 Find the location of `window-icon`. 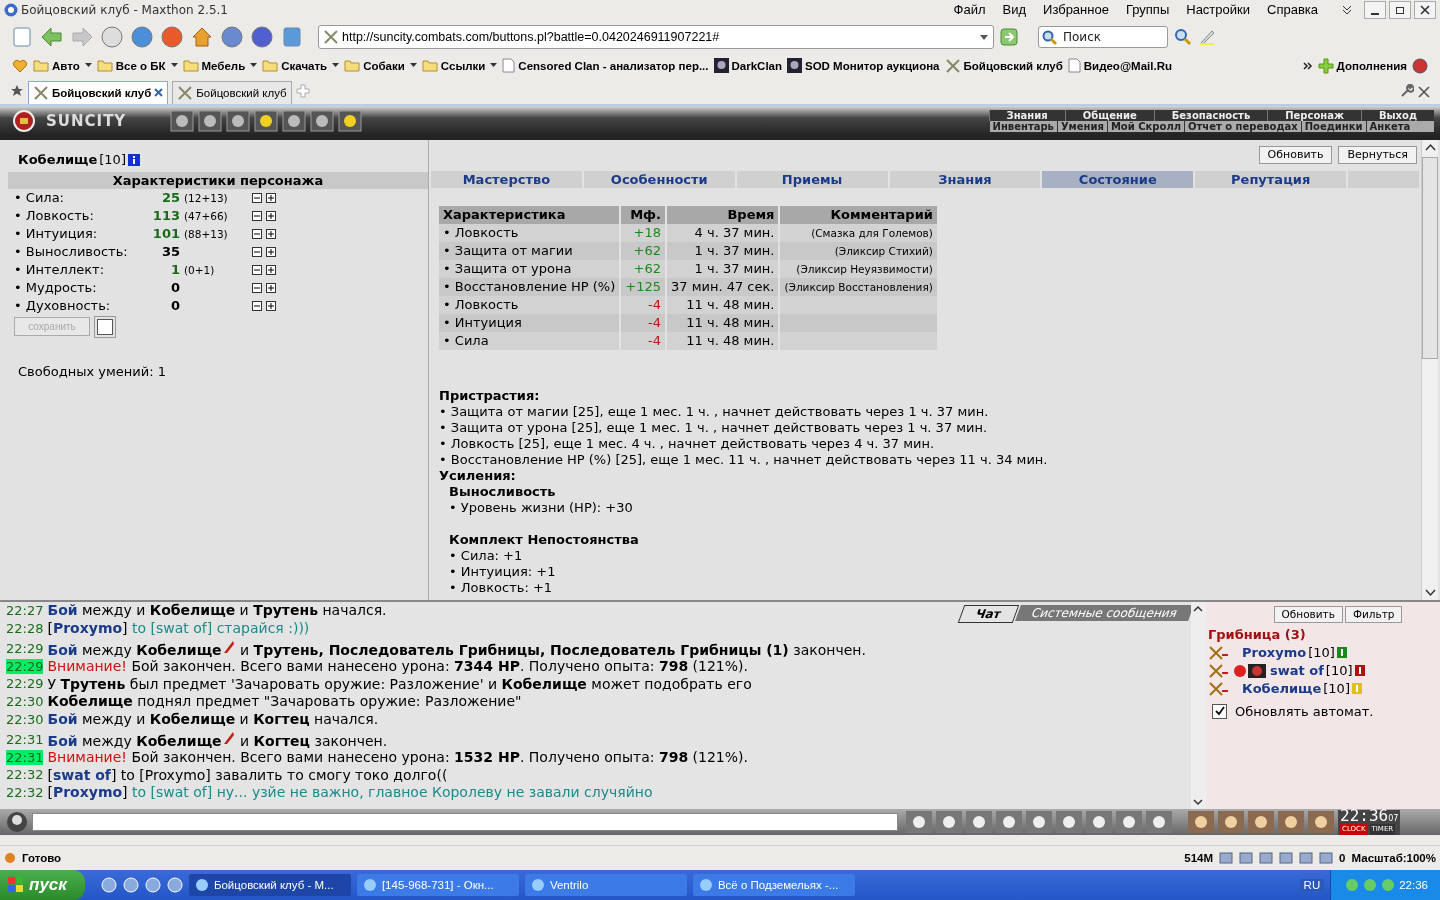

window-icon is located at coordinates (292, 36).